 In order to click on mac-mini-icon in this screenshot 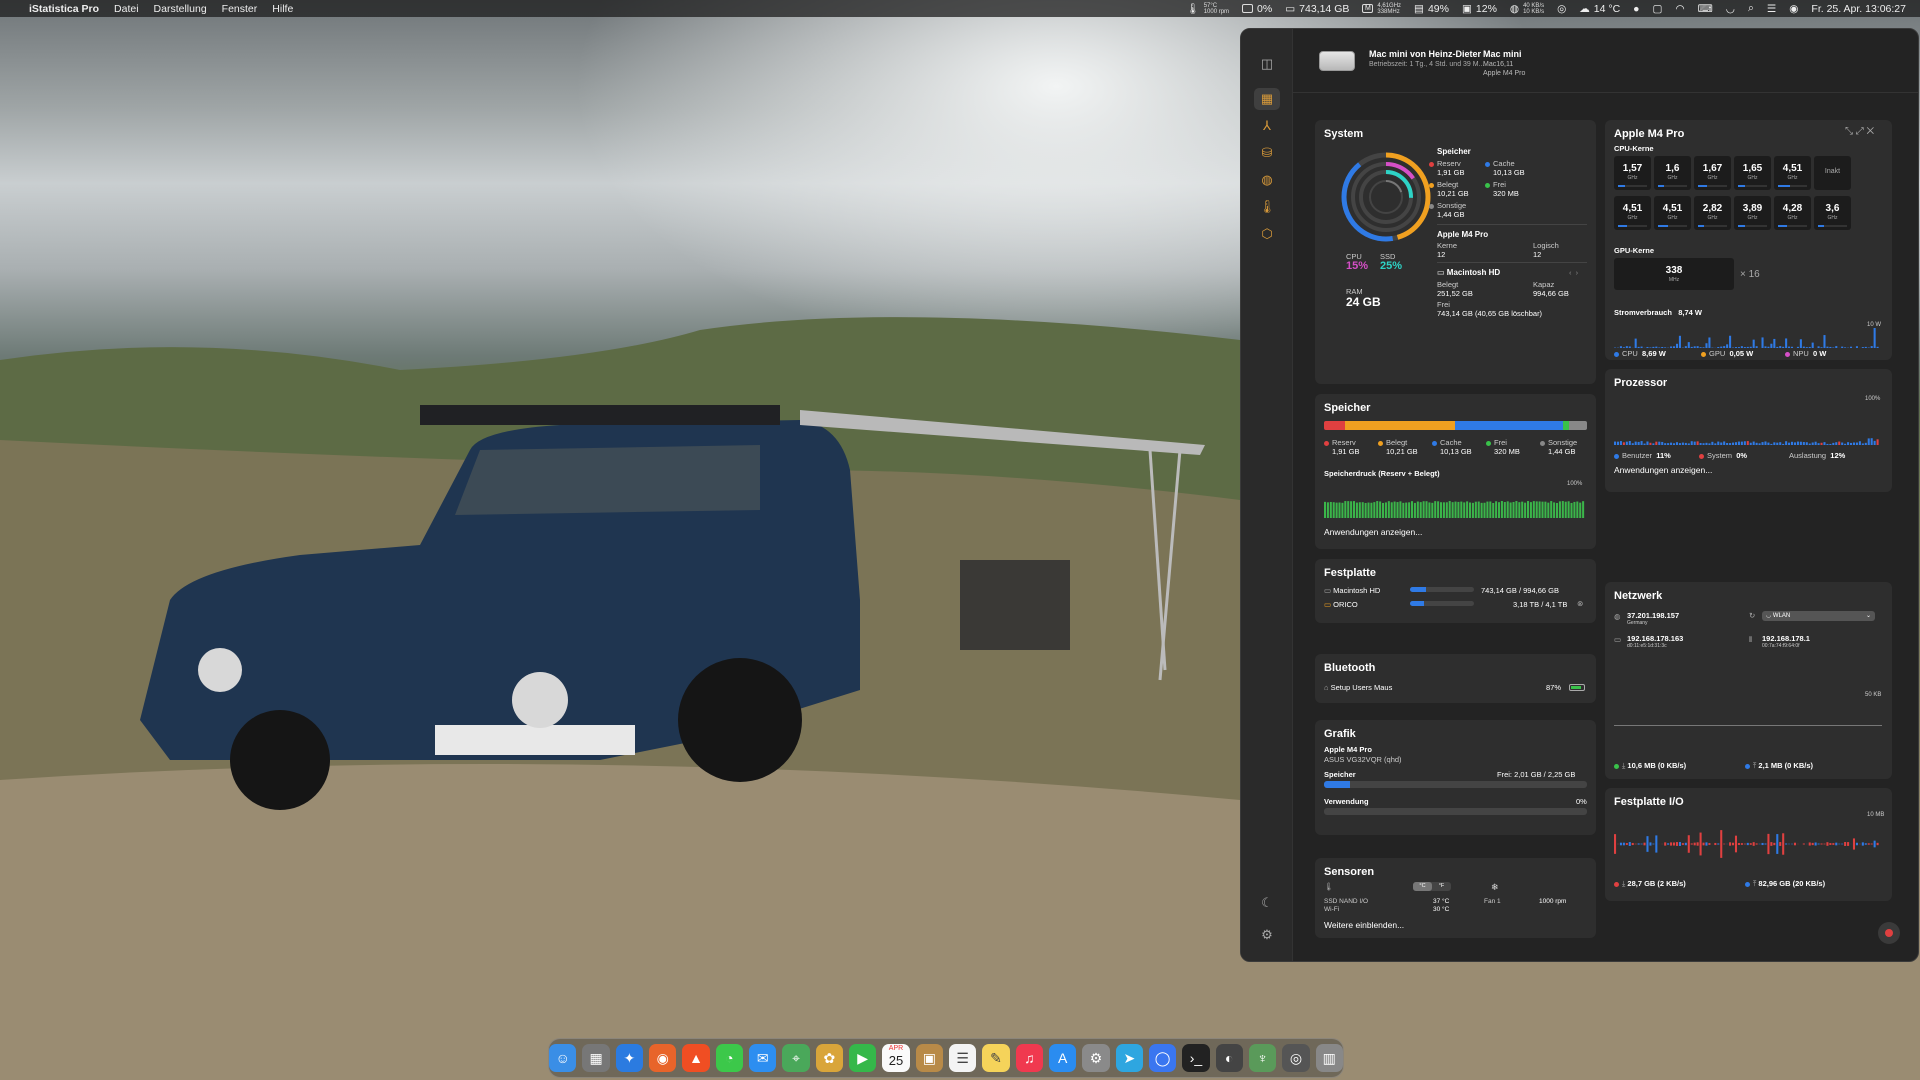, I will do `click(1337, 61)`.